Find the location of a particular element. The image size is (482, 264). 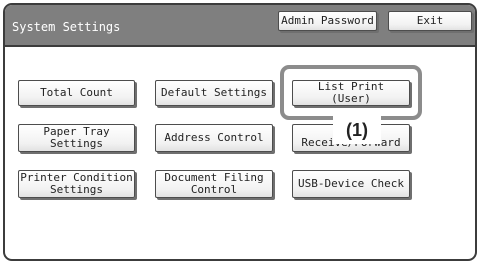

total-count-button: Total Count is located at coordinates (76, 93).